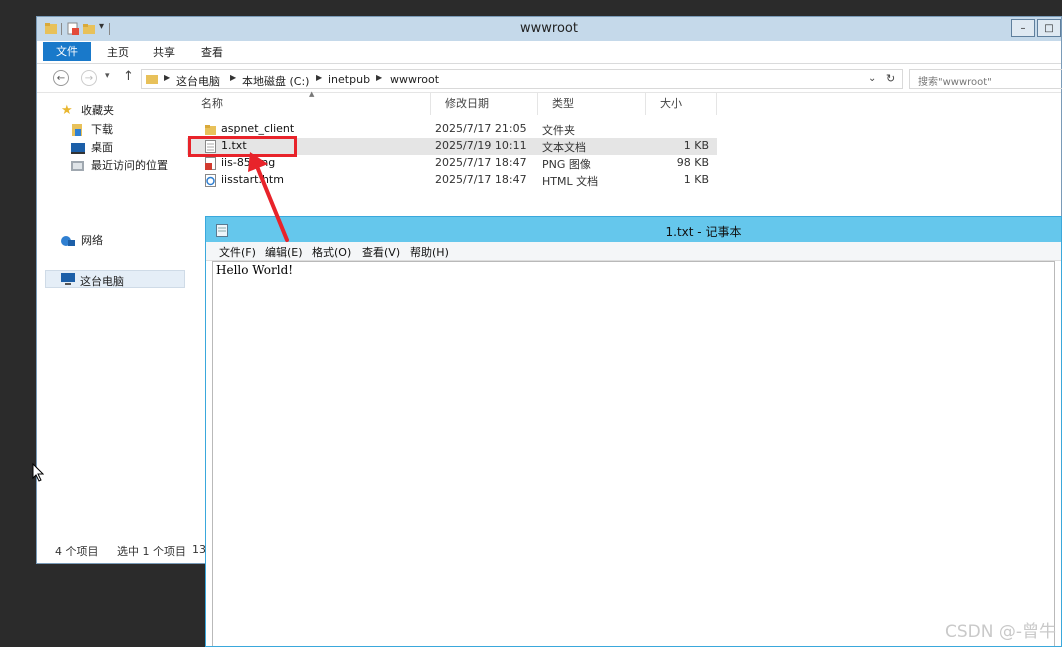  I want to click on ribbon: 文件 主页 共享 查看, so click(549, 52).